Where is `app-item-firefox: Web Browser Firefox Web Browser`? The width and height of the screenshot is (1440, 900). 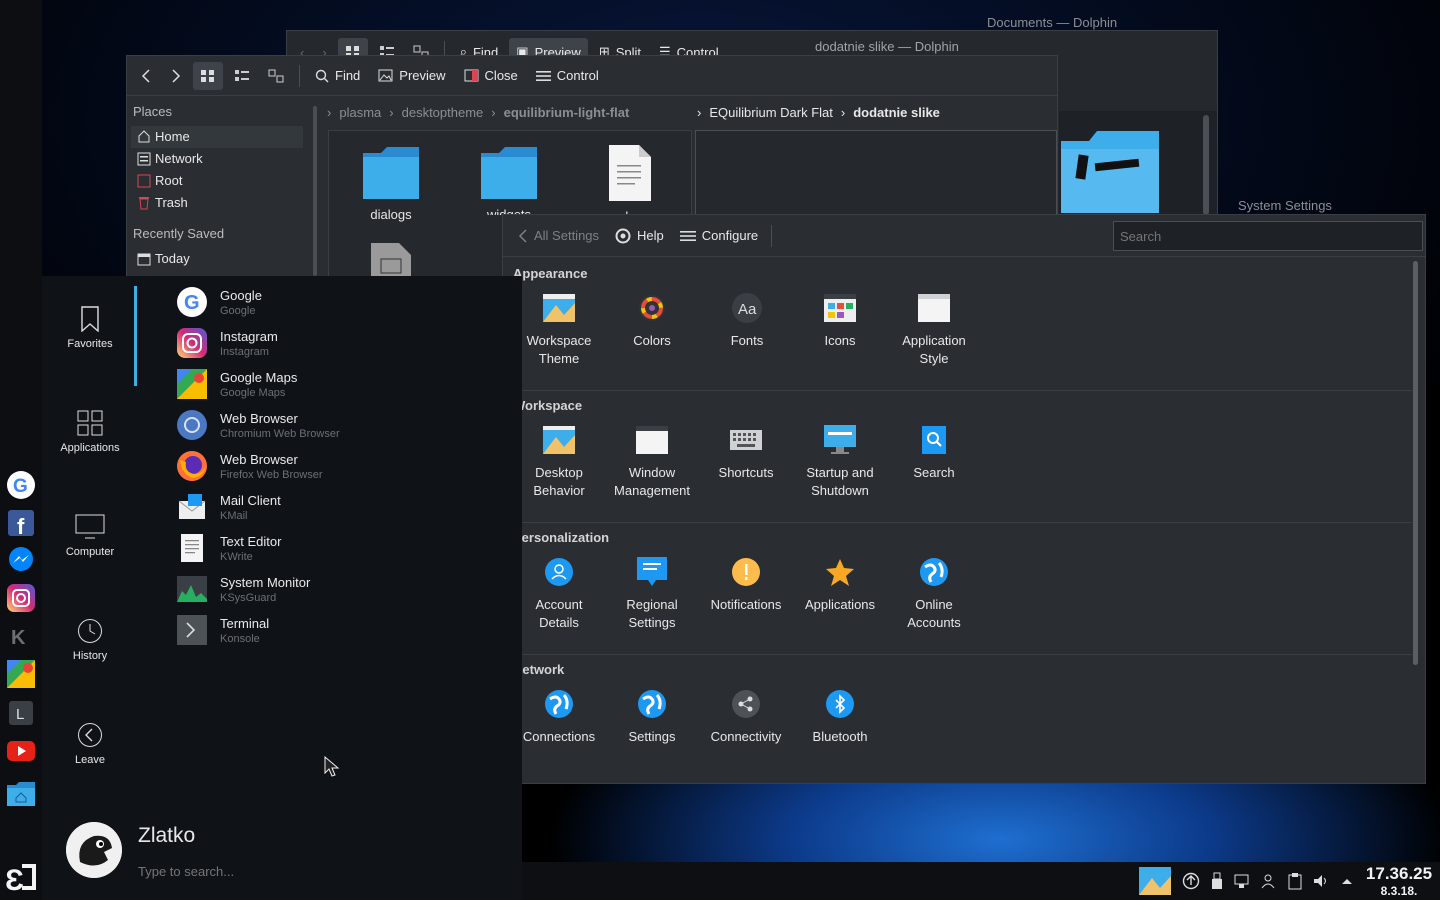 app-item-firefox: Web Browser Firefox Web Browser is located at coordinates (249, 466).